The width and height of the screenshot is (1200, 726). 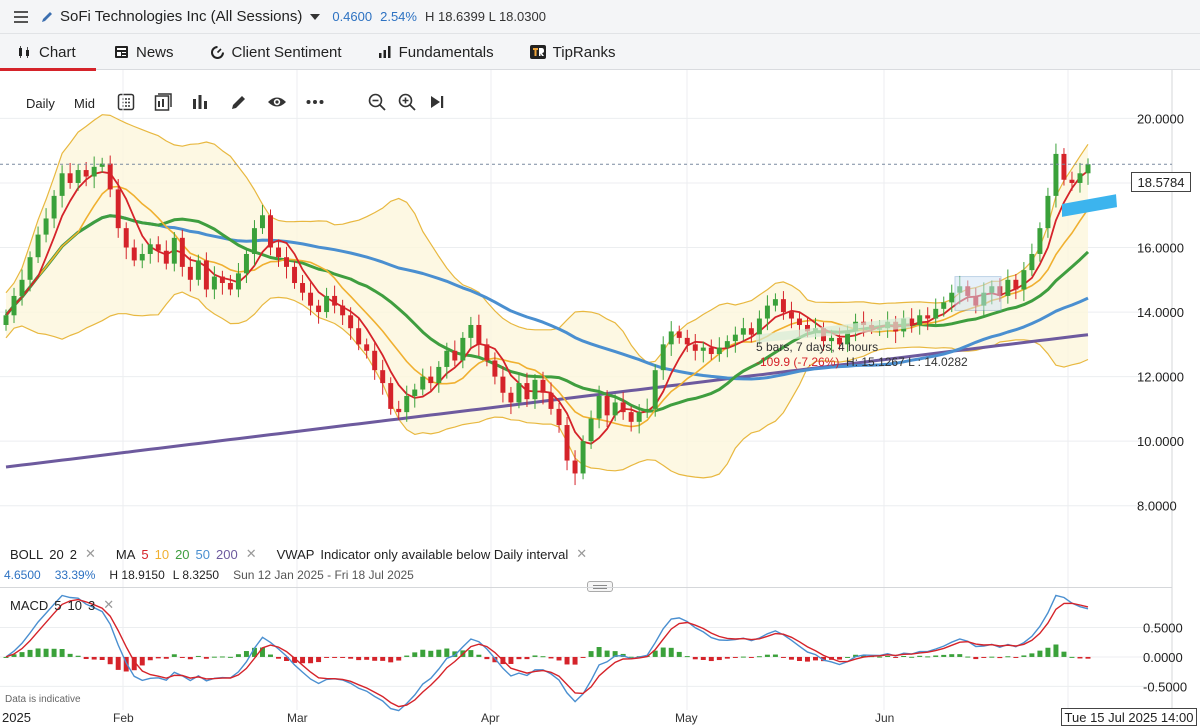 I want to click on range-low: L 8.3250, so click(x=196, y=575).